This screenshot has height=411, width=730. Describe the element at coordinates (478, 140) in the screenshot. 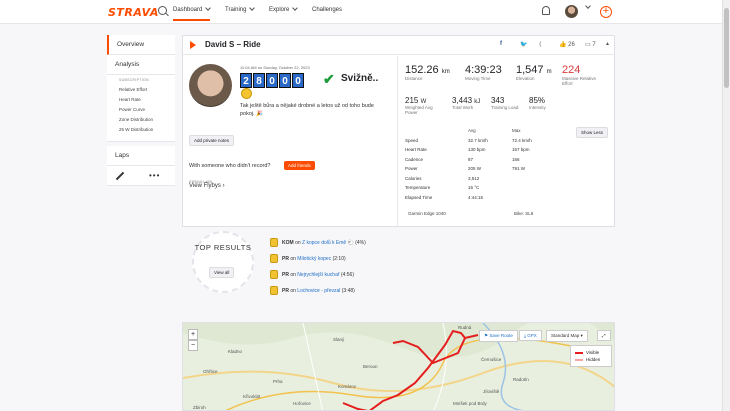

I see `table-cell: 32.7 km/h` at that location.